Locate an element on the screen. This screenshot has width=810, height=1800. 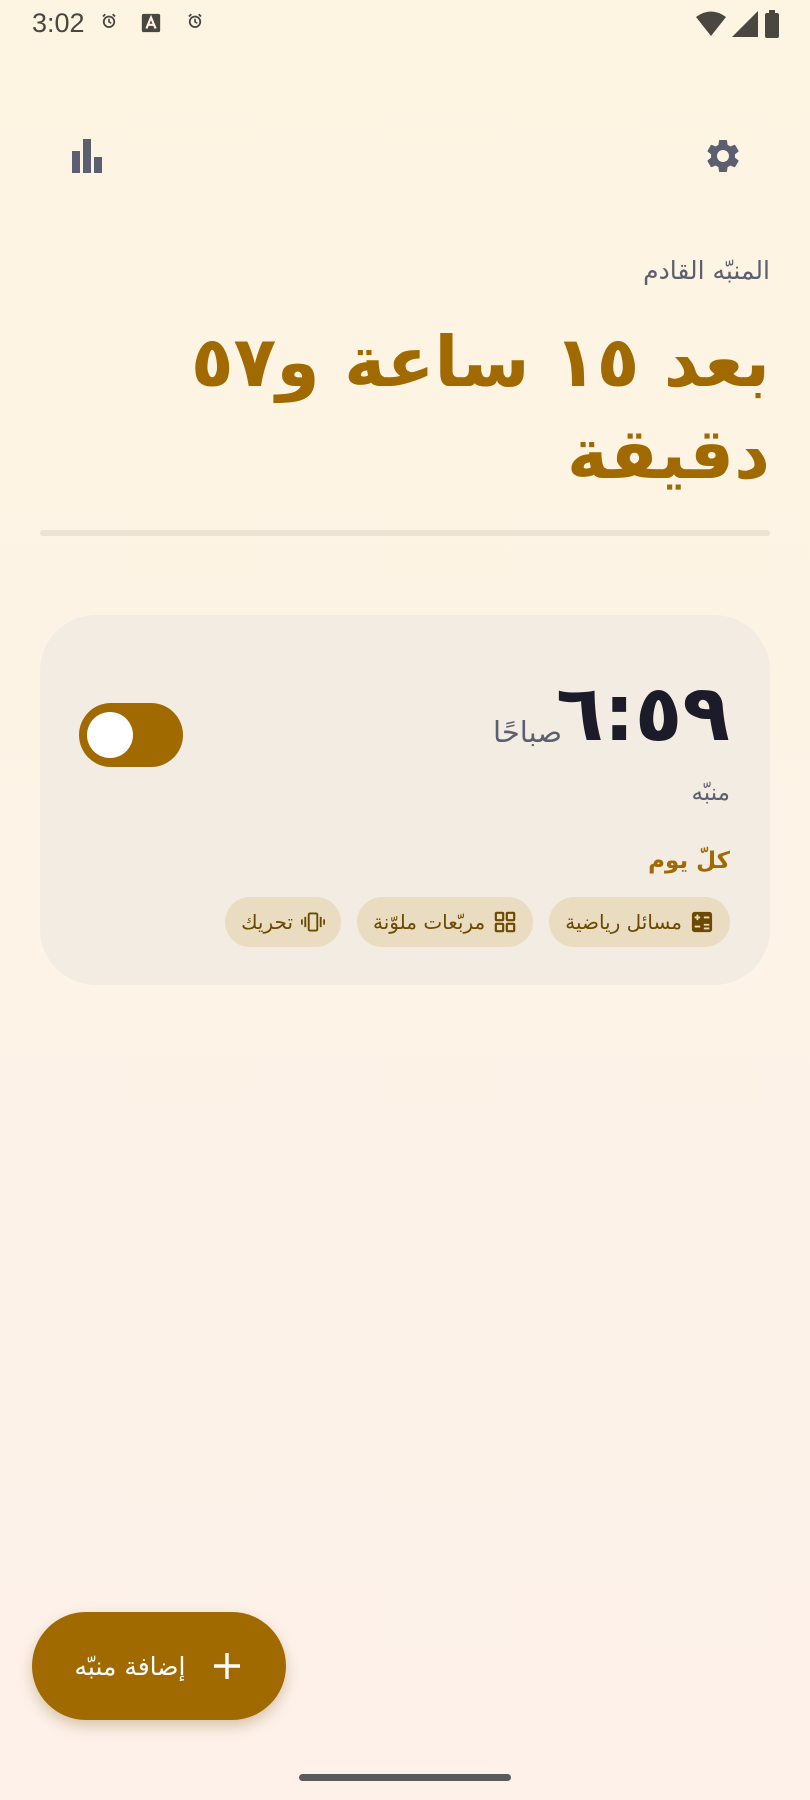
toggle-knob is located at coordinates (110, 735).